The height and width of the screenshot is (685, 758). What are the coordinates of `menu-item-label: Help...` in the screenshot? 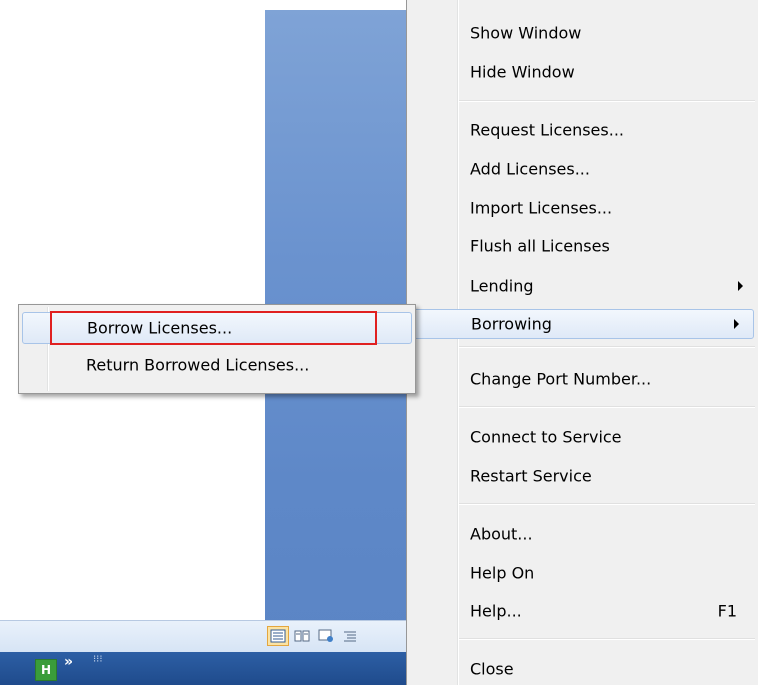 It's located at (496, 611).